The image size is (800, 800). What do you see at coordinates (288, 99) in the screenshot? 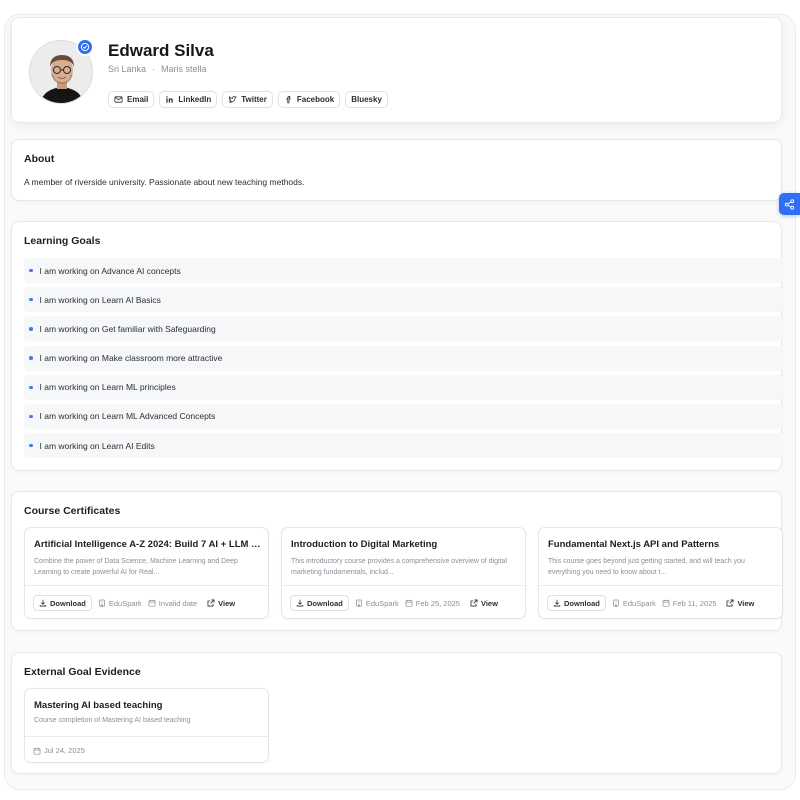
I see `facebook-icon` at bounding box center [288, 99].